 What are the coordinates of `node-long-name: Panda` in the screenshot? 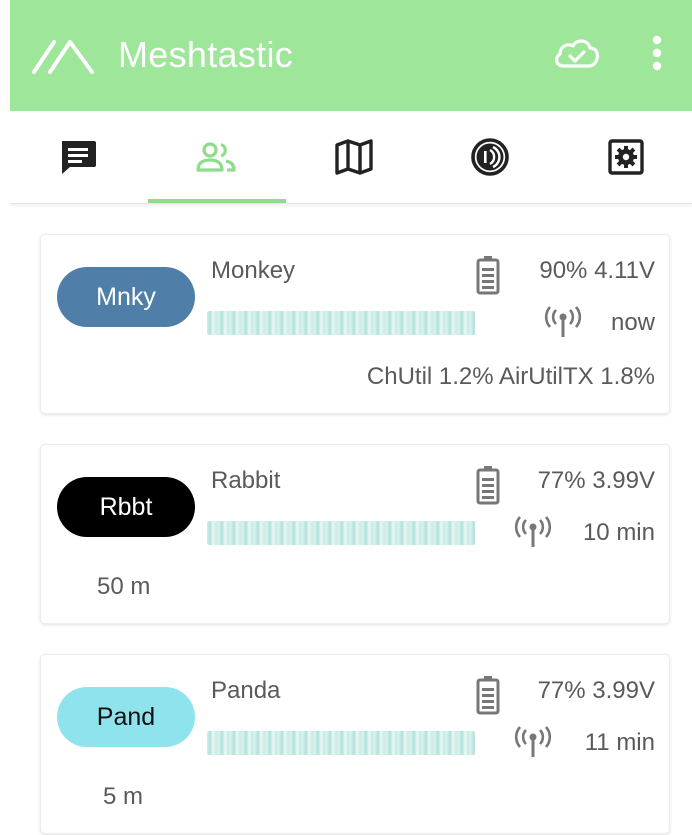 It's located at (246, 690).